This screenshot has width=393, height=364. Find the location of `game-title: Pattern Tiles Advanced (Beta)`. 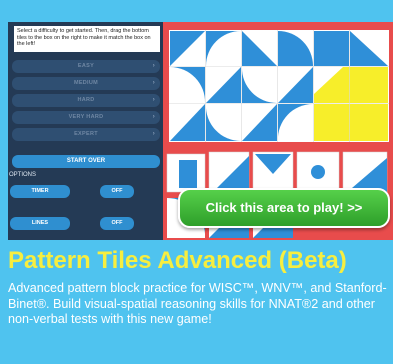

game-title: Pattern Tiles Advanced (Beta) is located at coordinates (177, 260).